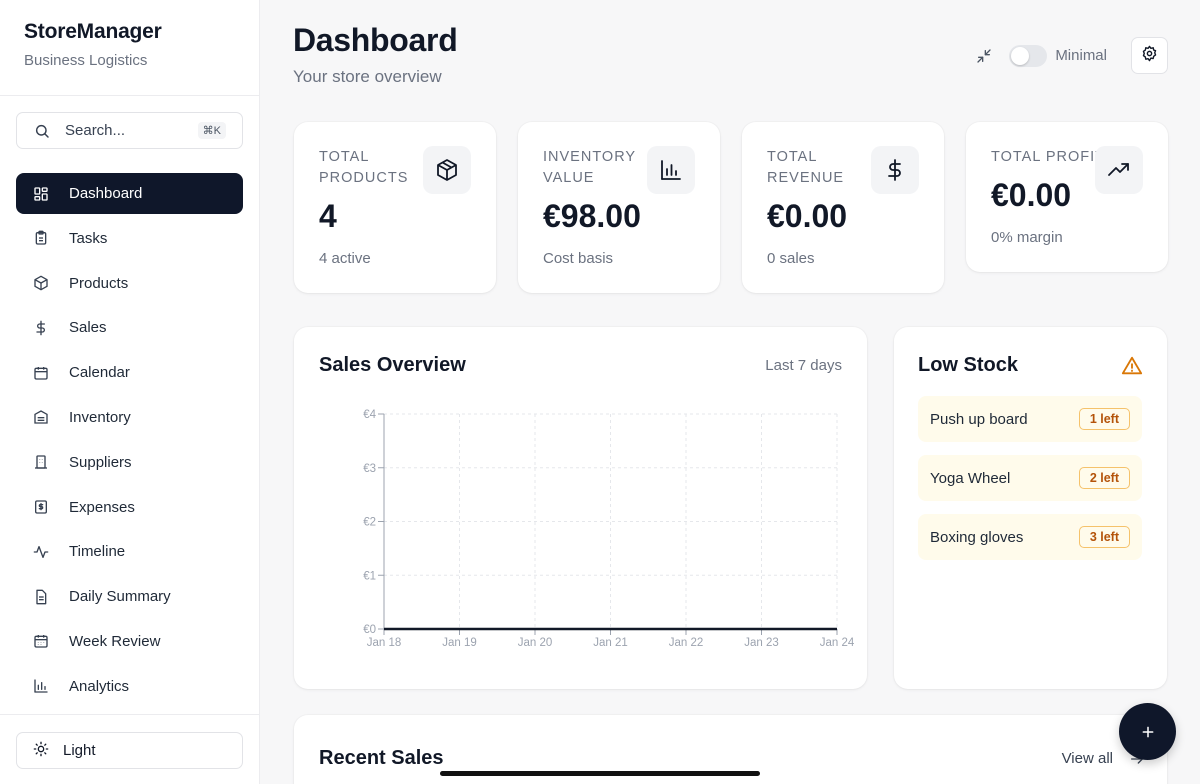  What do you see at coordinates (129, 130) in the screenshot?
I see `search-input: Search... ⌘K` at bounding box center [129, 130].